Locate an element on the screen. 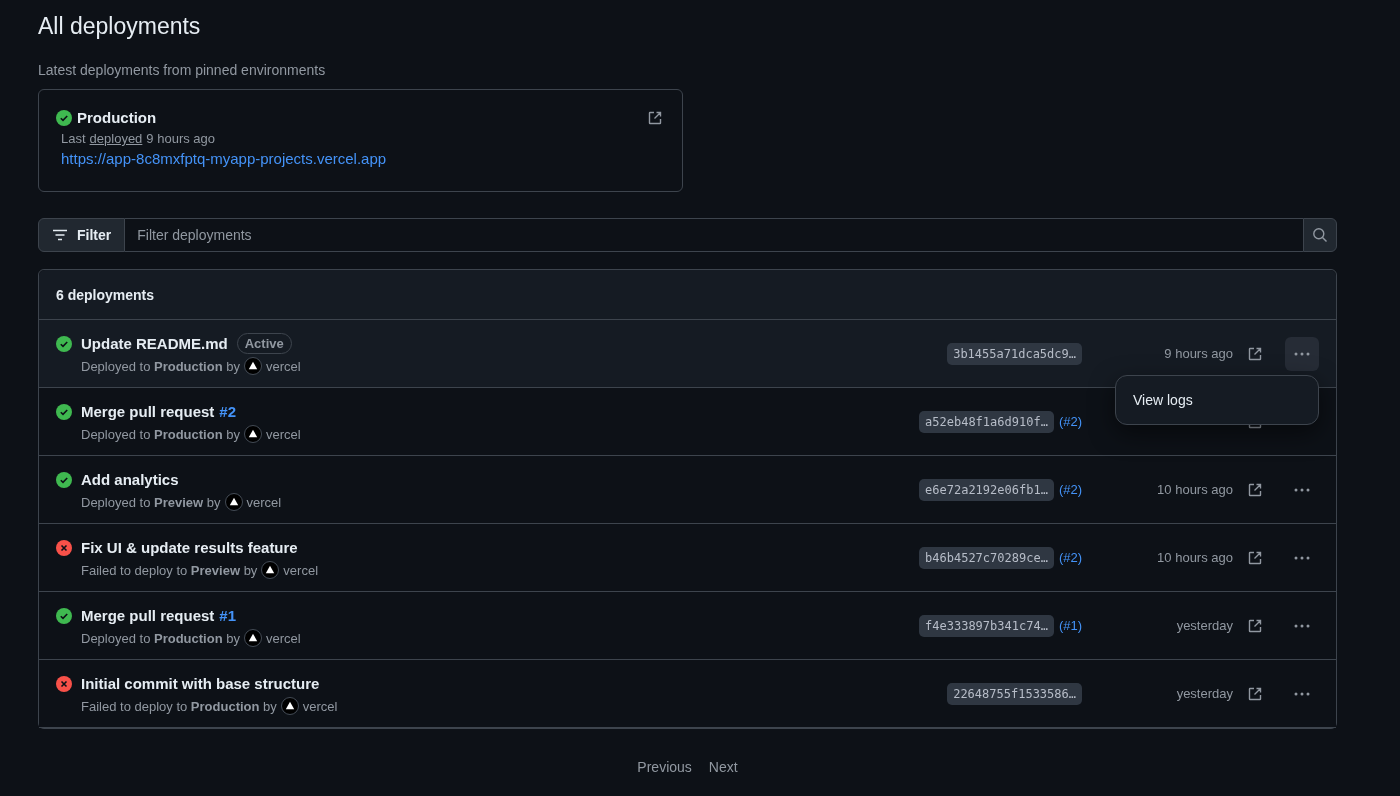 The width and height of the screenshot is (1400, 796). deployed-link: deployed is located at coordinates (116, 138).